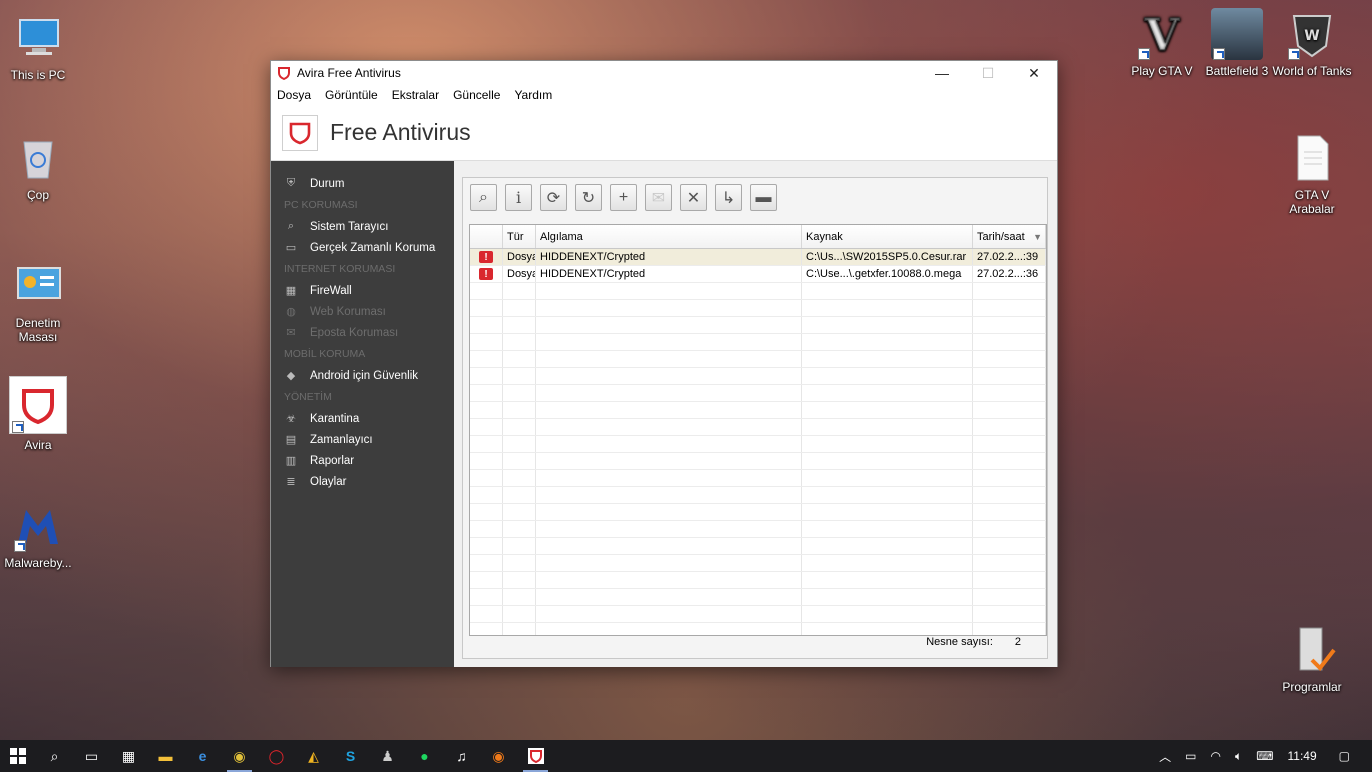  I want to click on monitor-icon: ▭, so click(291, 248).